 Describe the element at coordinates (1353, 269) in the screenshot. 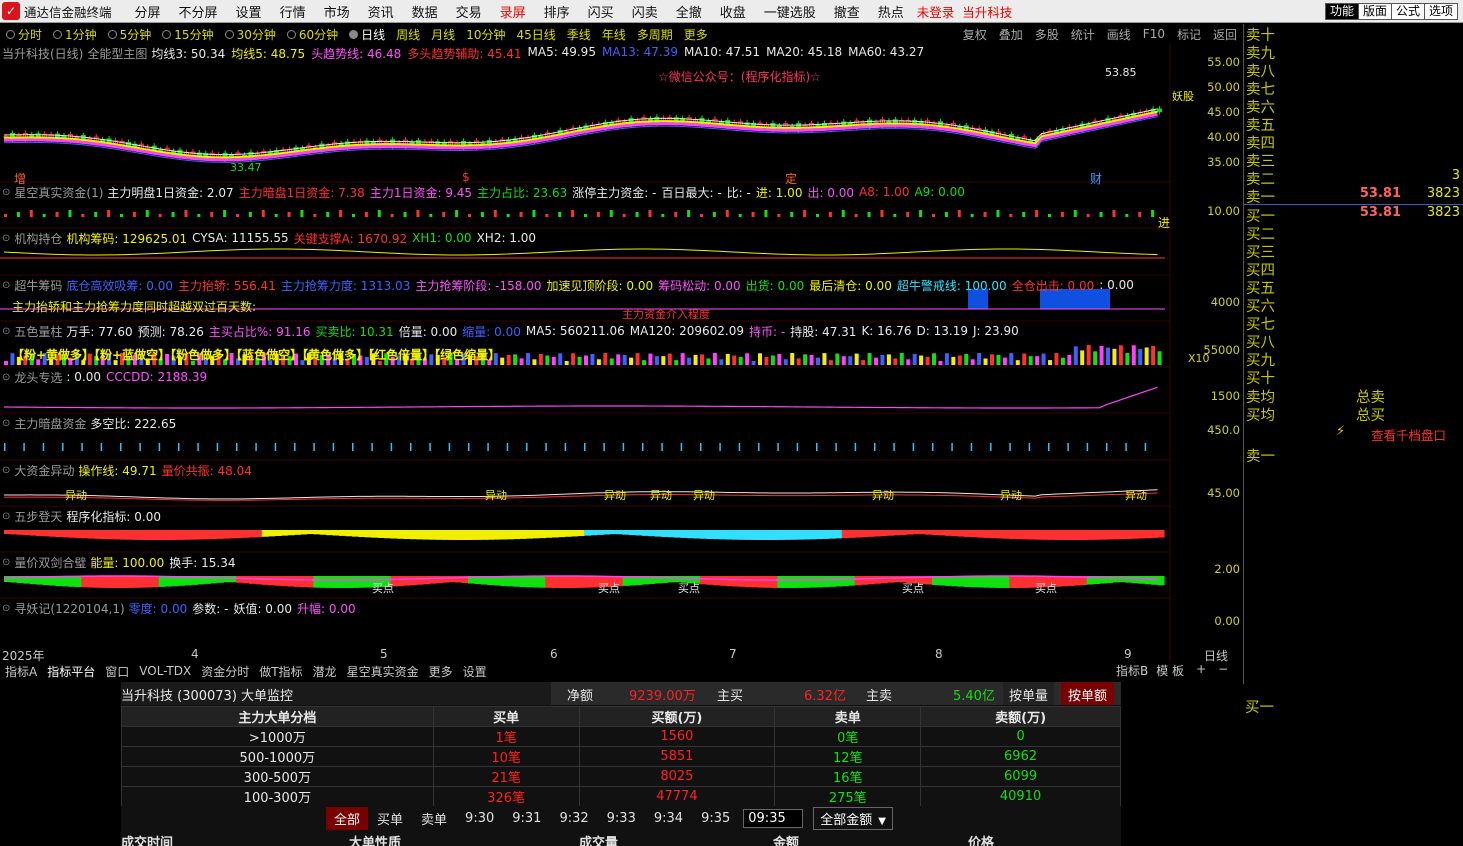

I see `buy-level-row: 买四` at that location.